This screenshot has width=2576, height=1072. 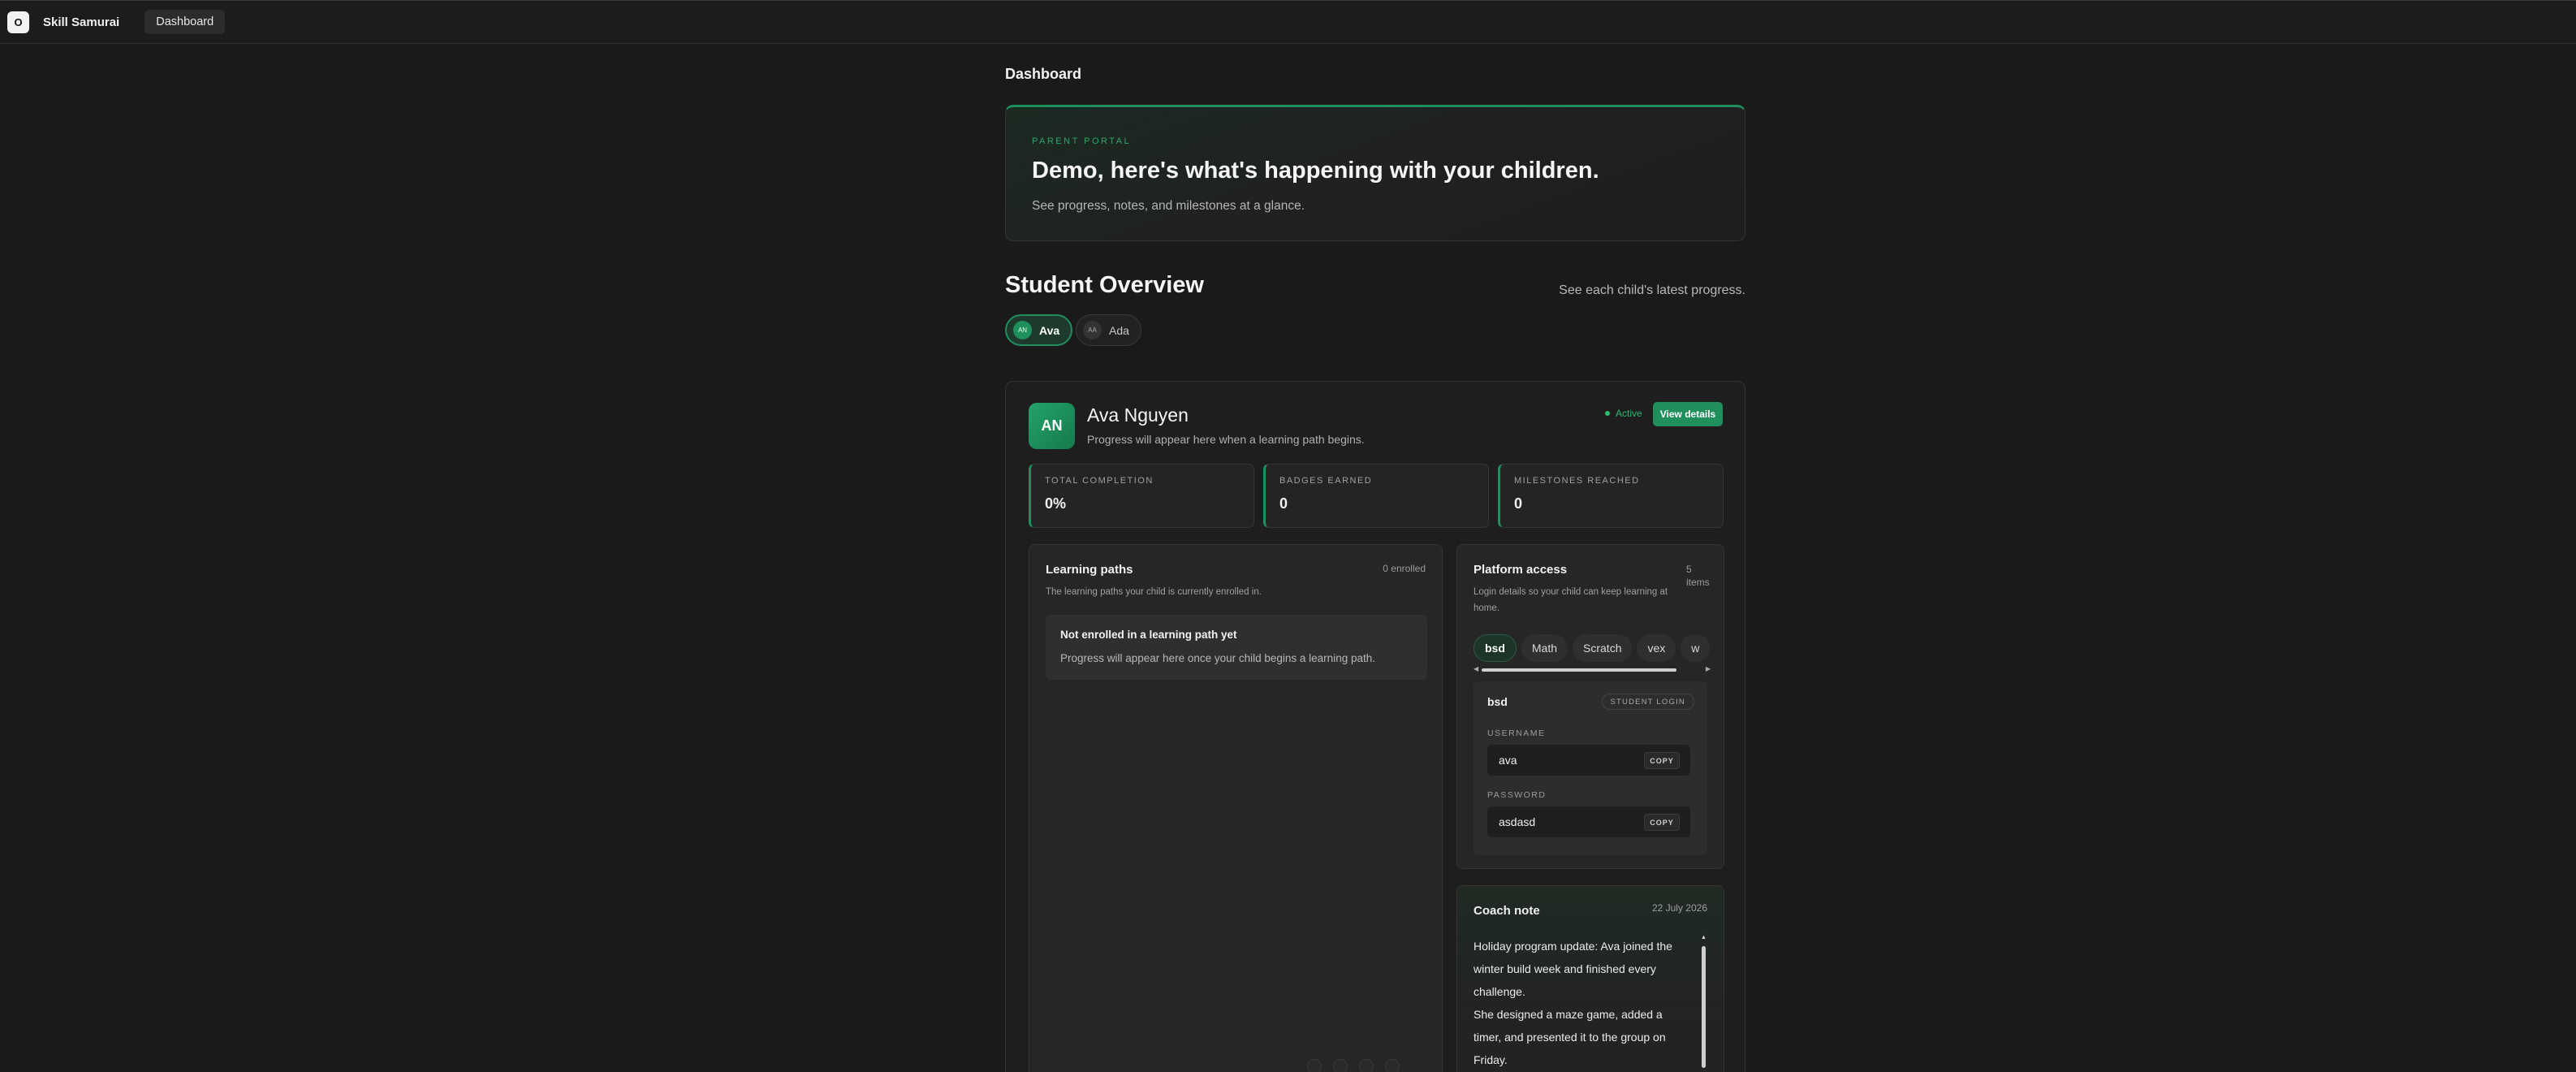 I want to click on platform-tabs-scrollbar: ◀ ▶, so click(x=1592, y=668).